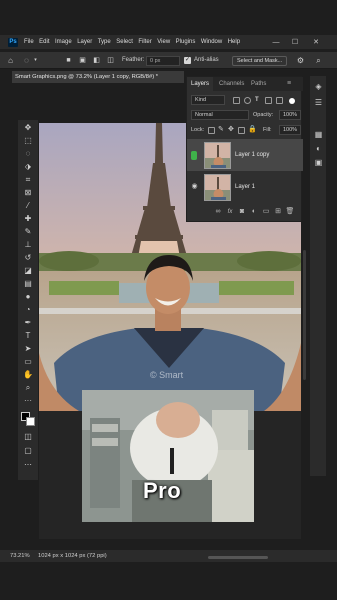 Image resolution: width=337 pixels, height=600 pixels. I want to click on edit-toolbar-icon: ⋯, so click(28, 465).